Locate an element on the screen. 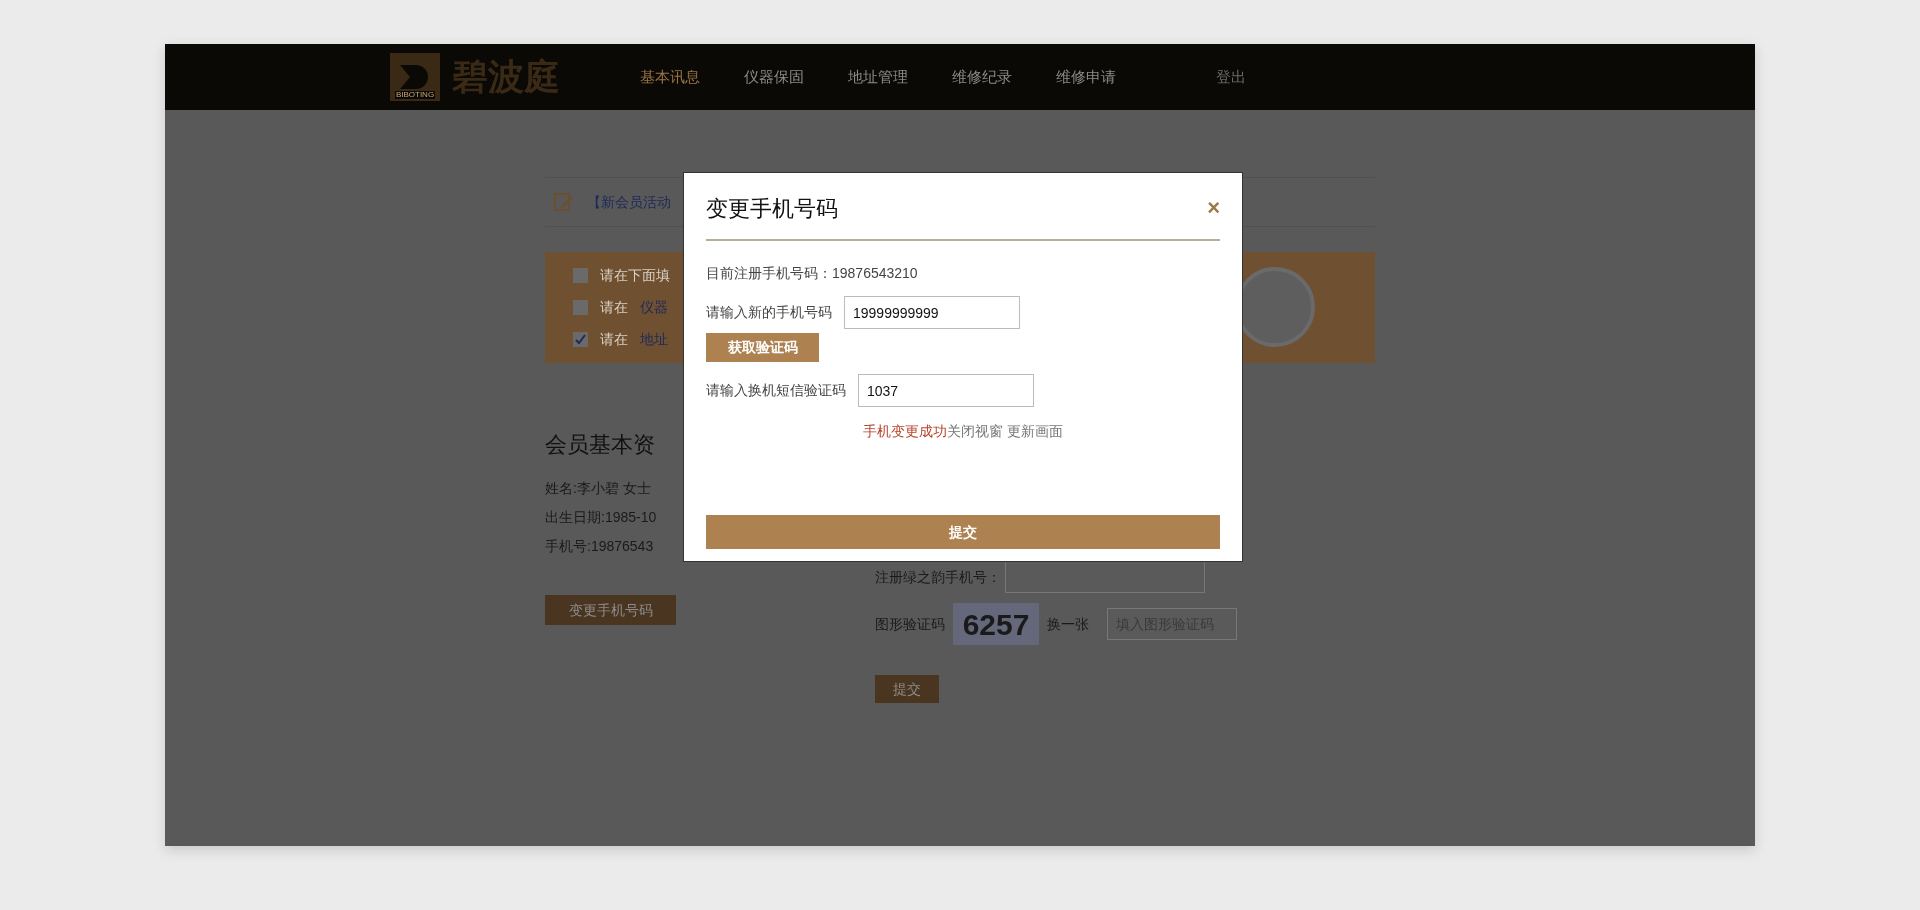  get-code-button: 获取验证码 is located at coordinates (762, 347).